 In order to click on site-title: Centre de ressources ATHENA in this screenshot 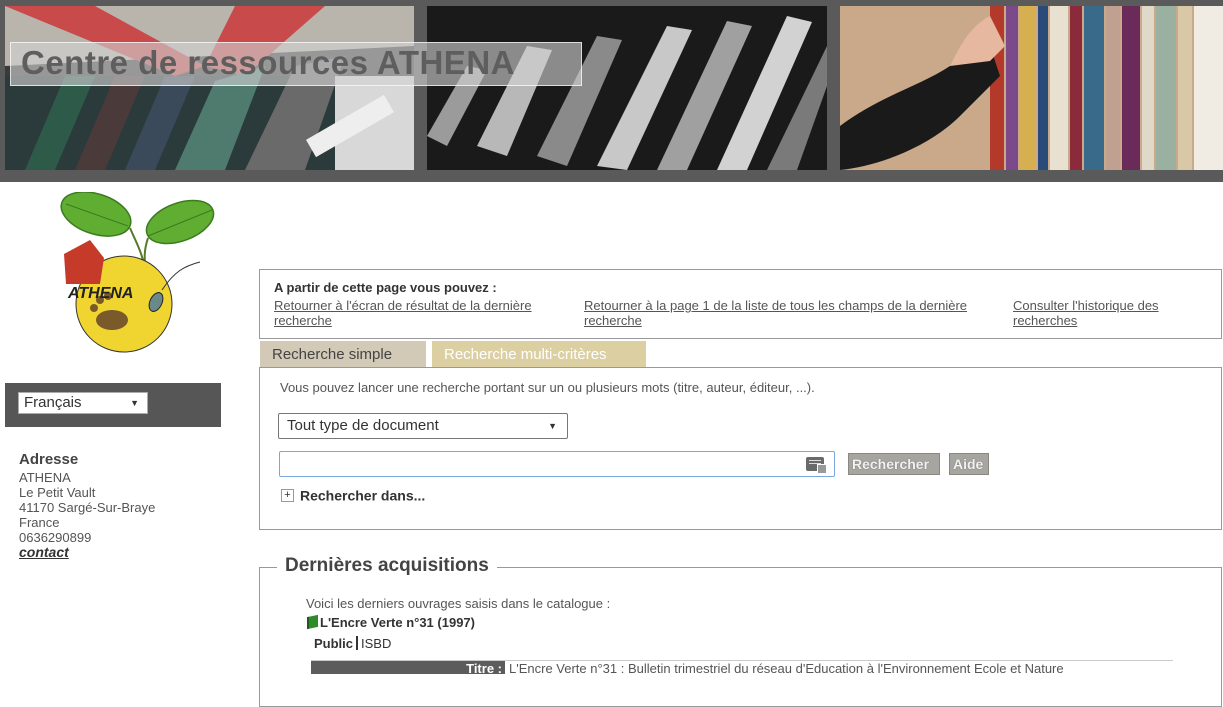, I will do `click(268, 62)`.